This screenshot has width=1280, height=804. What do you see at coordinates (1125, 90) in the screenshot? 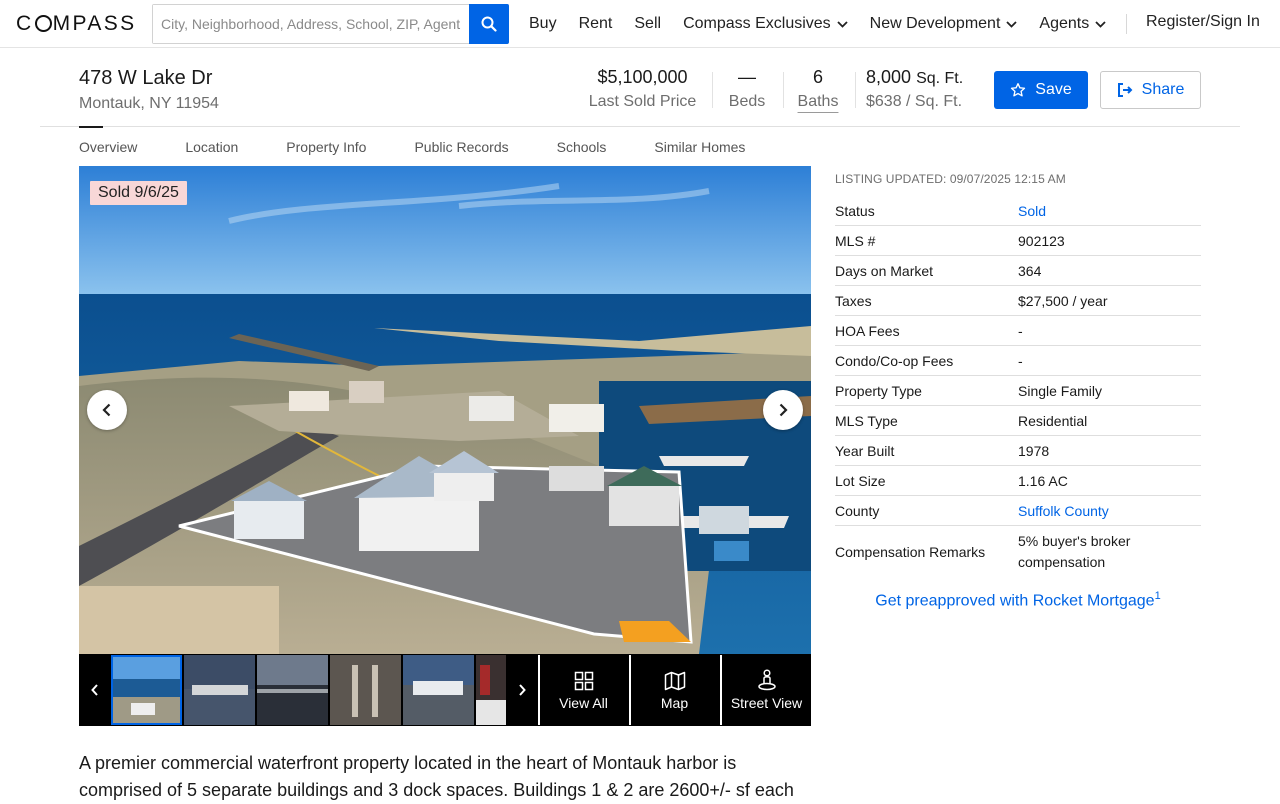
I see `share-icon` at bounding box center [1125, 90].